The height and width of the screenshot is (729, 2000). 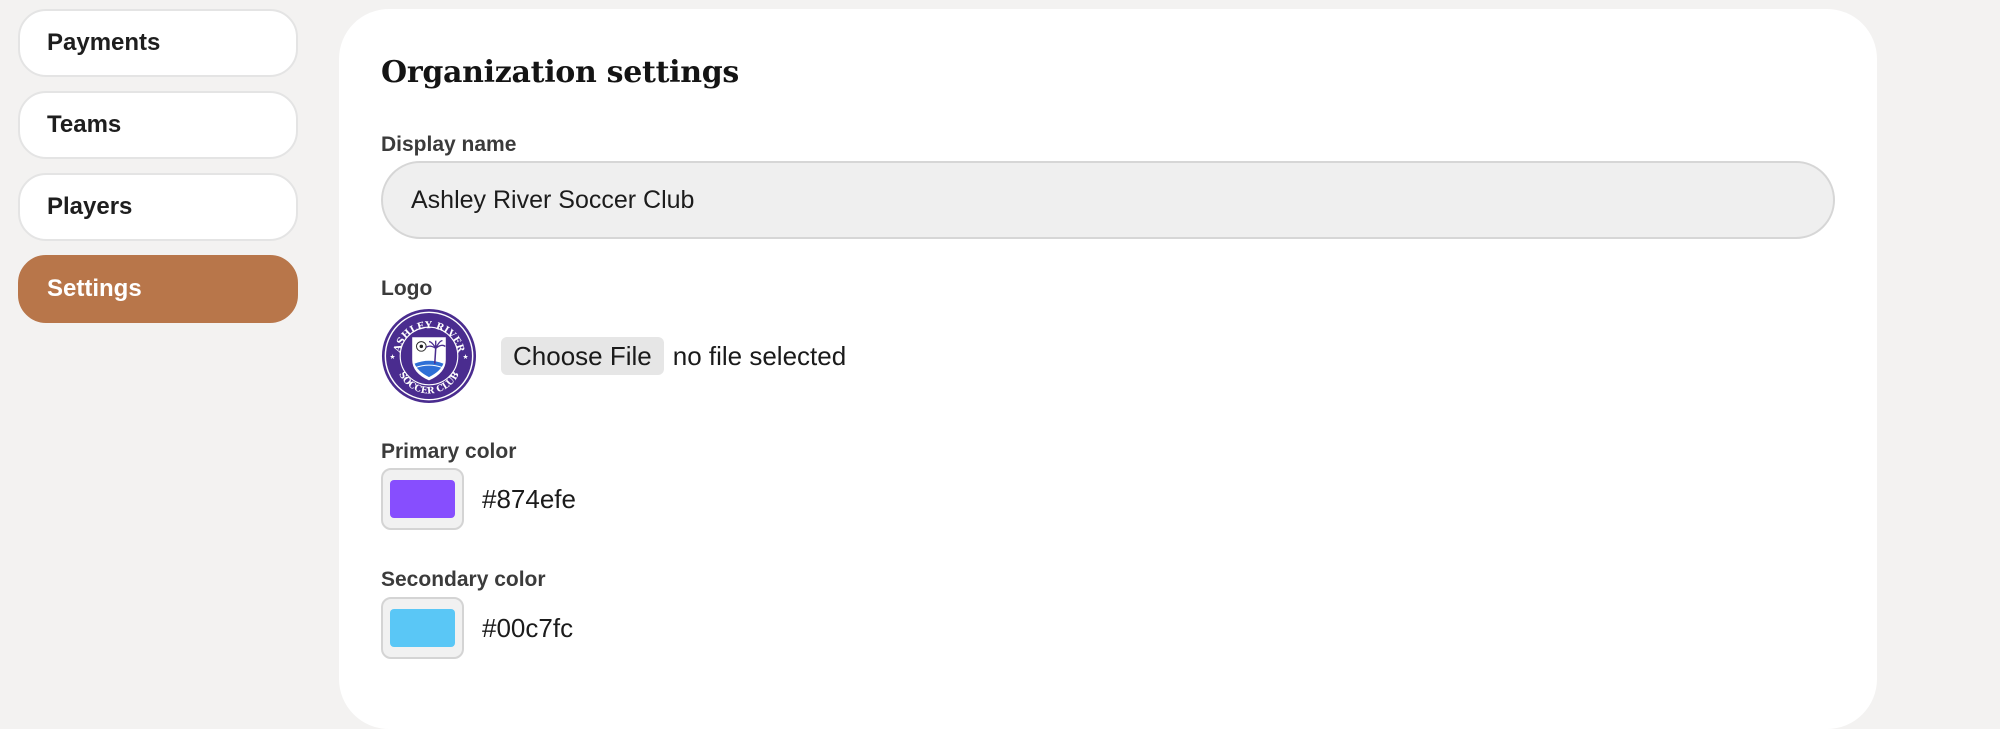 I want to click on display-name-label: Display name, so click(x=449, y=144).